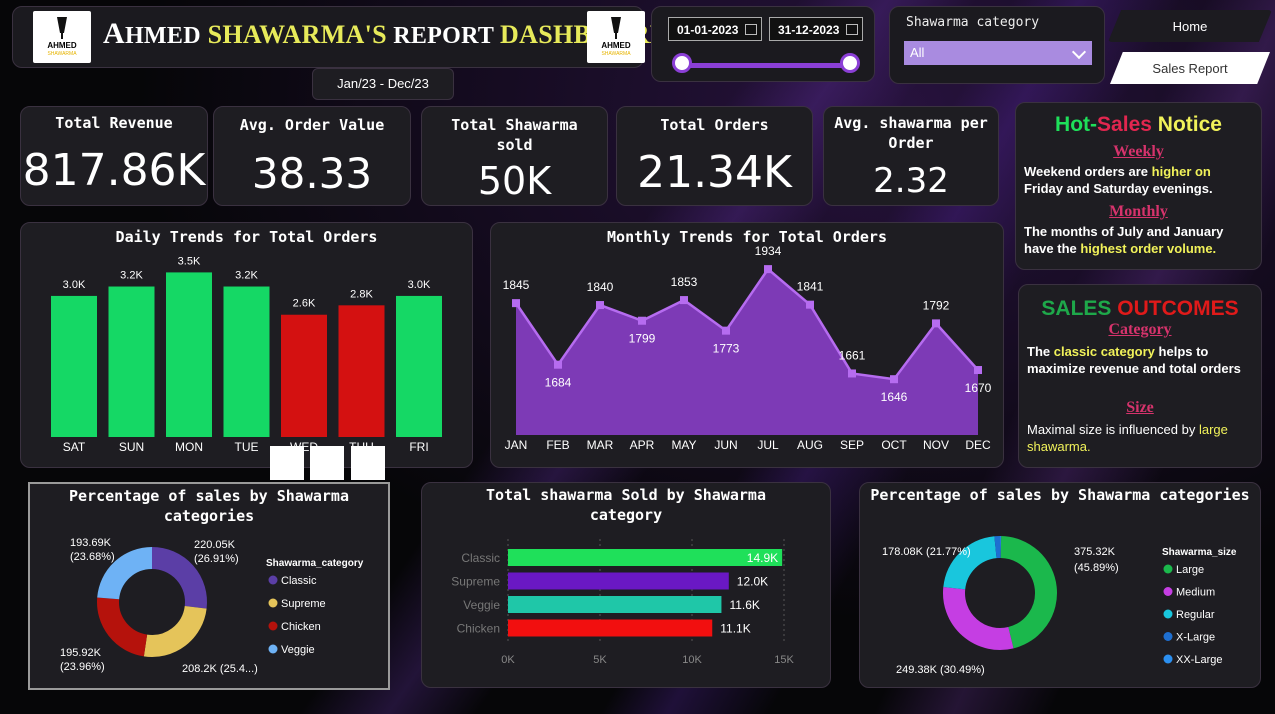  Describe the element at coordinates (74, 447) in the screenshot. I see `tick-label: SAT` at that location.